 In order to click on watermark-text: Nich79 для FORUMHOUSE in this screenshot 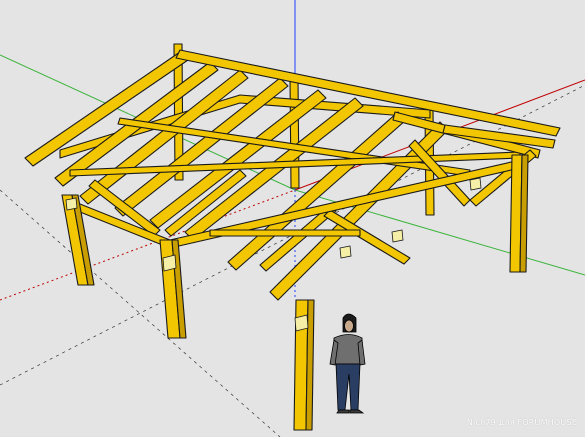, I will do `click(521, 422)`.